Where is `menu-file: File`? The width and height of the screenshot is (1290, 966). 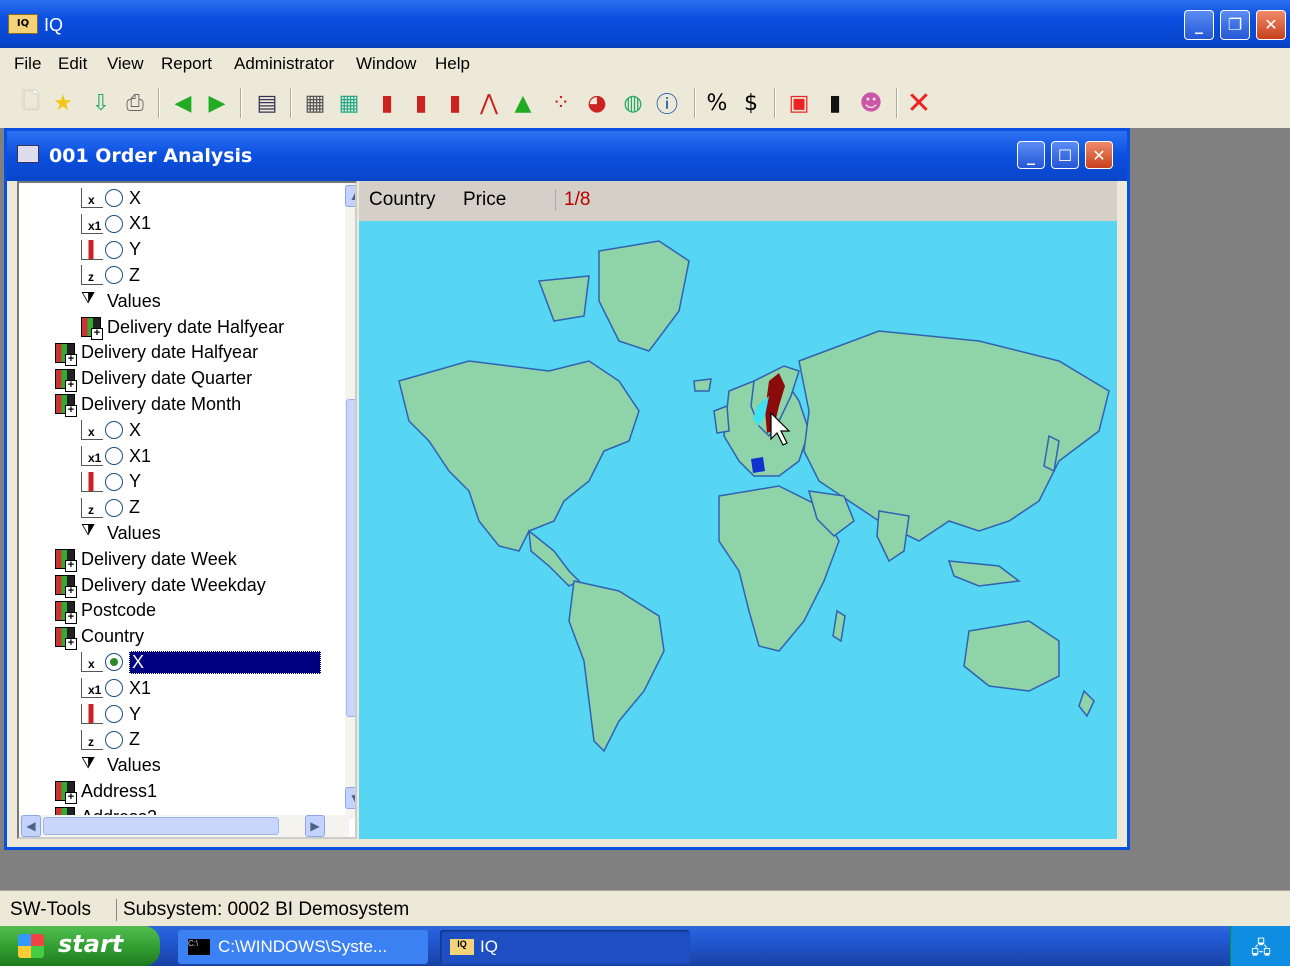
menu-file: File is located at coordinates (27, 64).